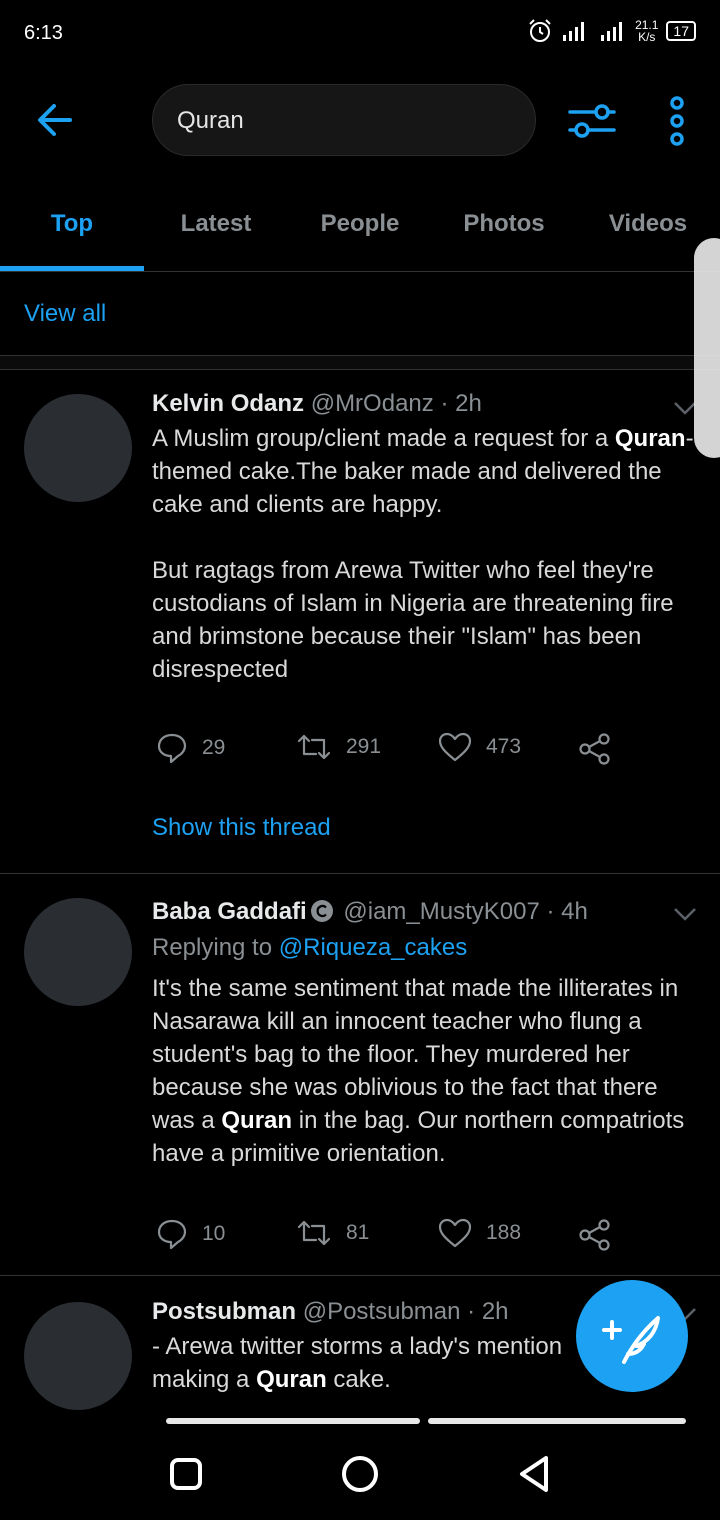  What do you see at coordinates (504, 746) in the screenshot?
I see `like-count: 473` at bounding box center [504, 746].